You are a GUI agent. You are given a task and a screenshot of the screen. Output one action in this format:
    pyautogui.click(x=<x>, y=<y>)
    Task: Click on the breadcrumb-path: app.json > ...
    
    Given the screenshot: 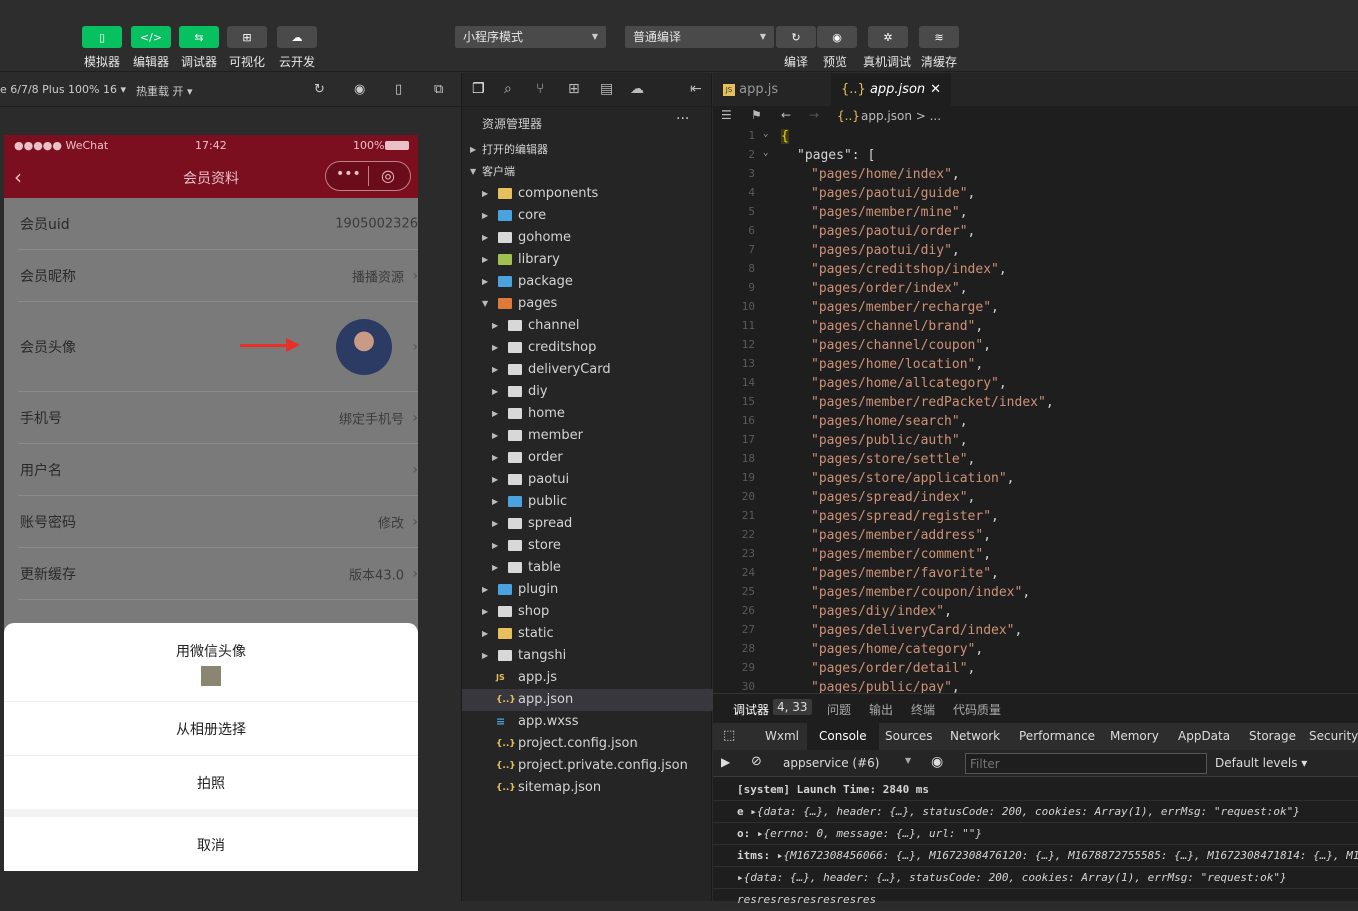 What is the action you would take?
    pyautogui.click(x=901, y=116)
    